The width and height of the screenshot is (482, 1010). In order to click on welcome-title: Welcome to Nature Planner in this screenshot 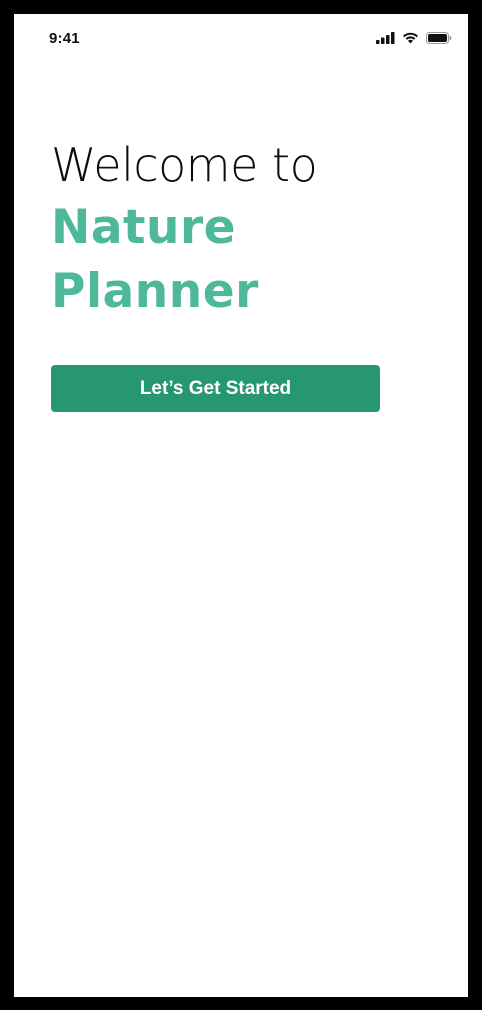, I will do `click(184, 229)`.